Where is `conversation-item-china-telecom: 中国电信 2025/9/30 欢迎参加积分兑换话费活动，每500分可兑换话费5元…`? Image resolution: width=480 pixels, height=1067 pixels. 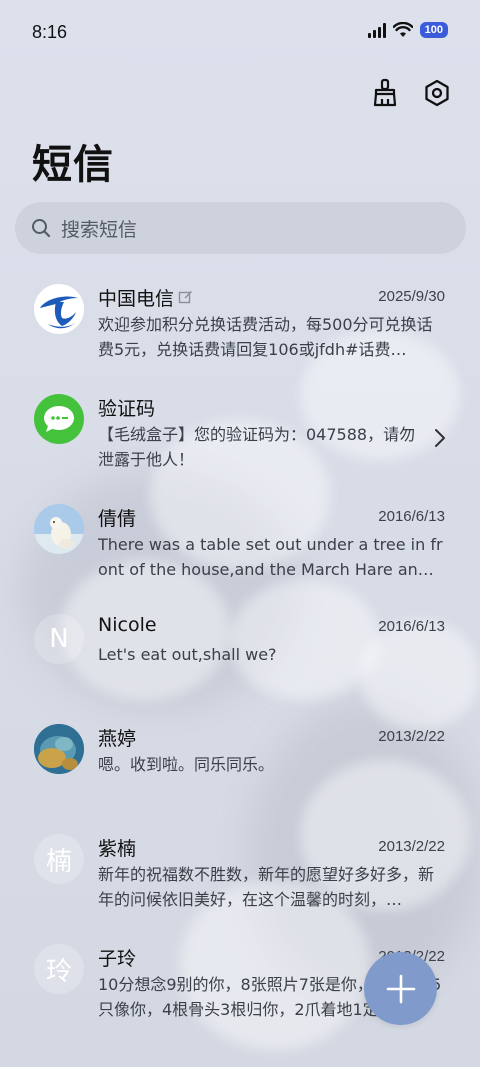 conversation-item-china-telecom: 中国电信 2025/9/30 欢迎参加积分兑换话费活动，每500分可兑换话费5元… is located at coordinates (240, 325).